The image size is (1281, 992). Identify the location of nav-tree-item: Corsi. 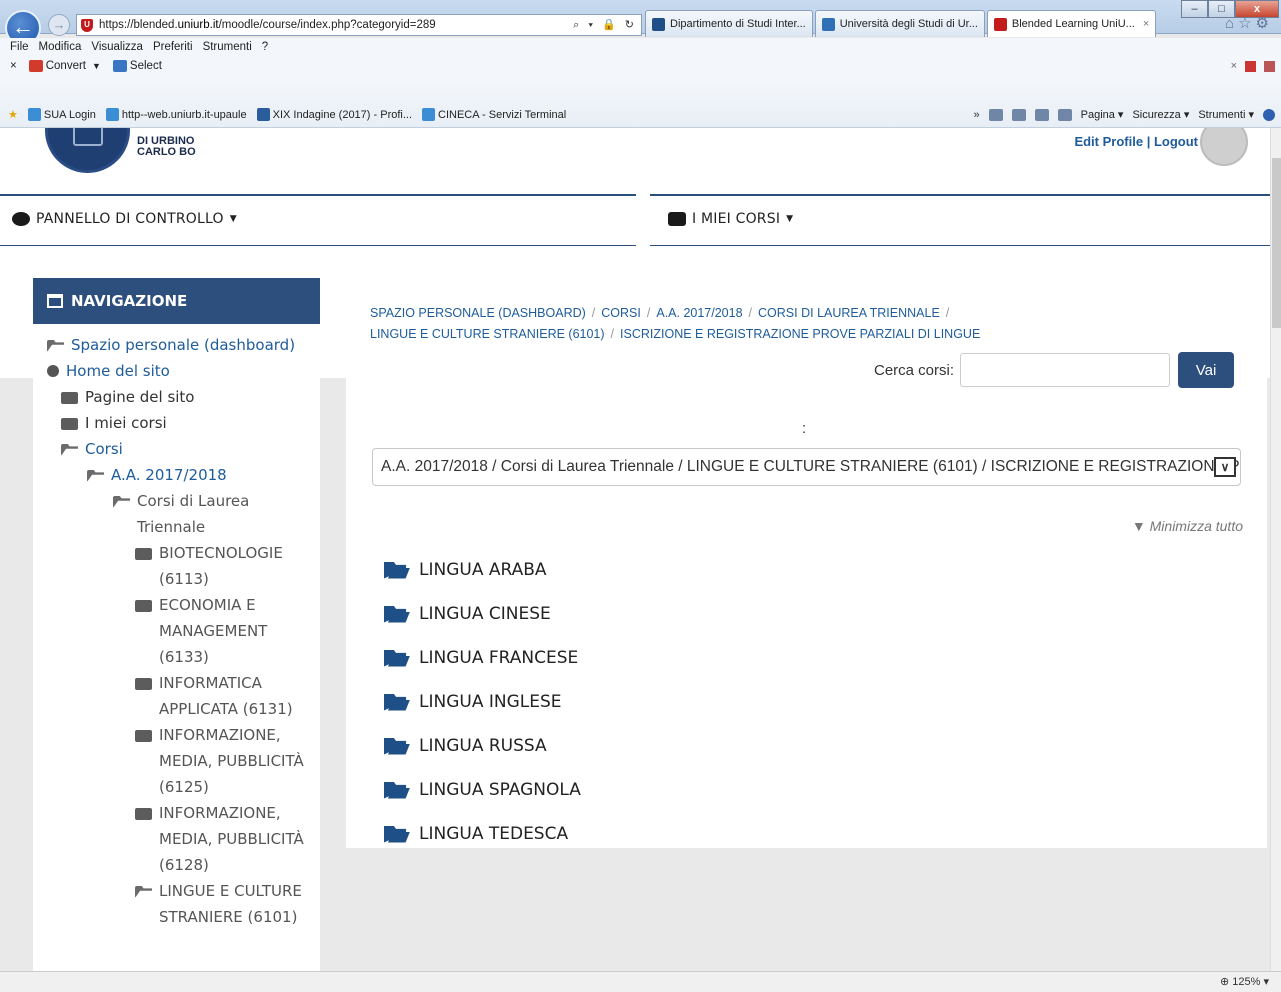
(176, 449).